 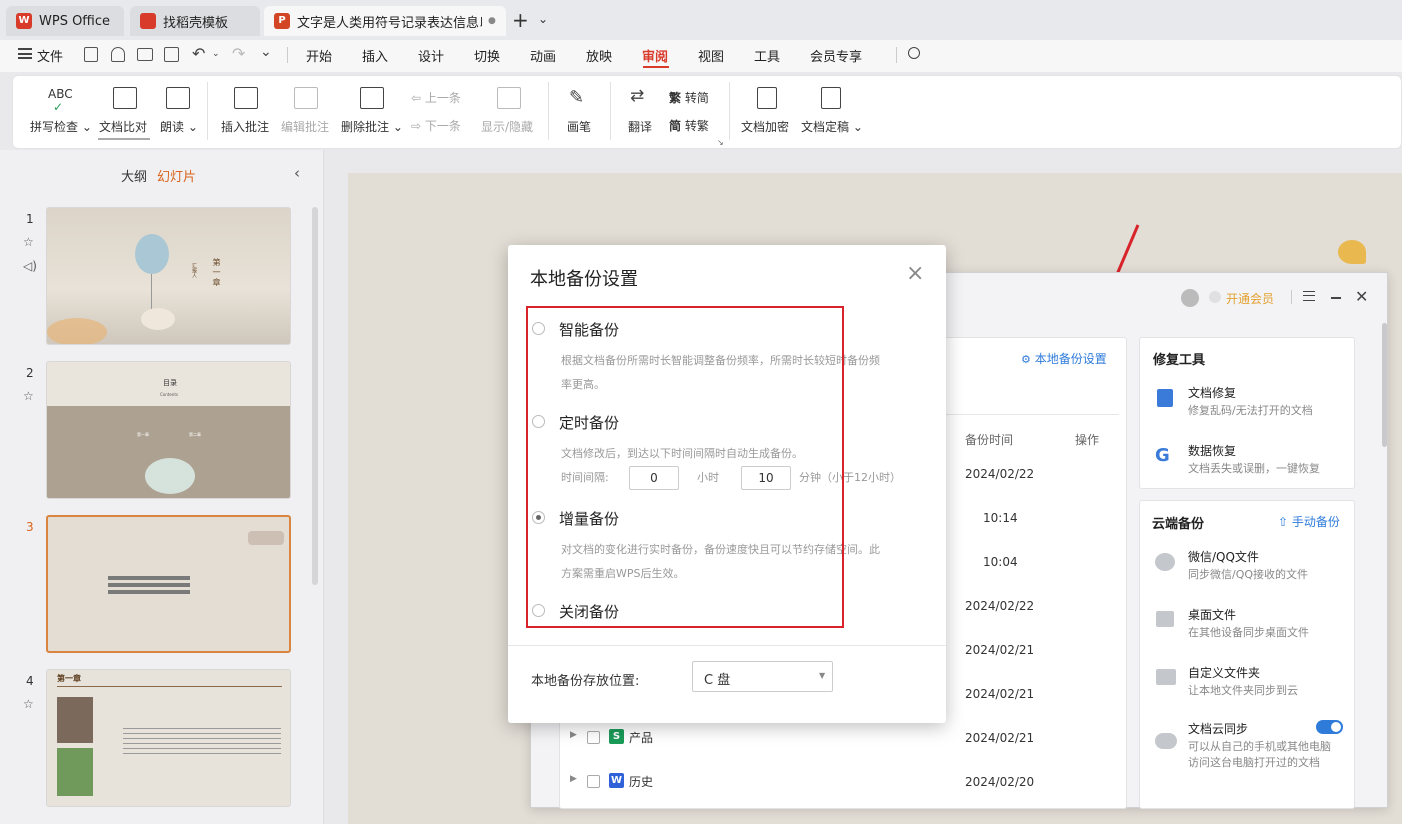 I want to click on menu-animation: 动画, so click(x=543, y=55).